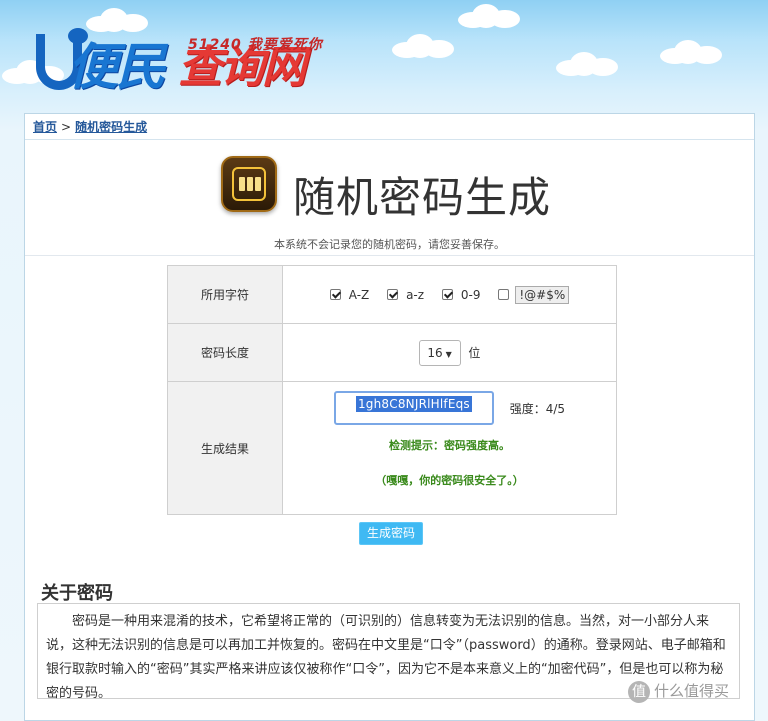  I want to click on breadcrumb-home-link: 首页, so click(45, 127).